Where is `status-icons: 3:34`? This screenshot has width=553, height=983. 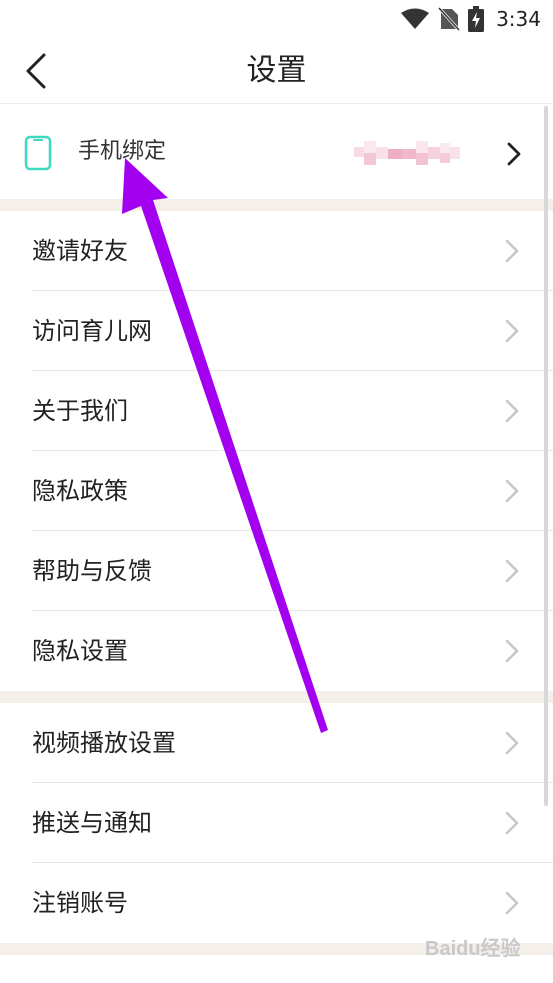
status-icons: 3:34 is located at coordinates (470, 19).